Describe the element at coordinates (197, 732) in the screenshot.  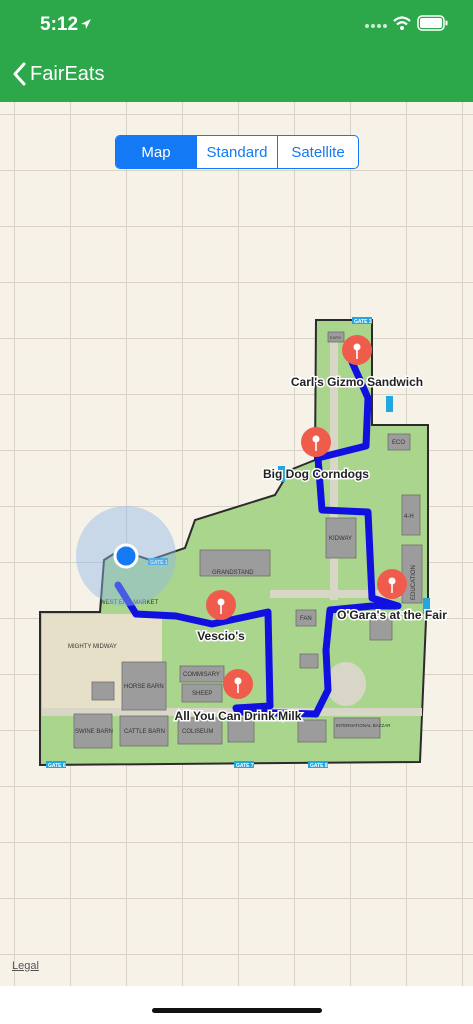
I see `label-coliseum: COLISEUM` at that location.